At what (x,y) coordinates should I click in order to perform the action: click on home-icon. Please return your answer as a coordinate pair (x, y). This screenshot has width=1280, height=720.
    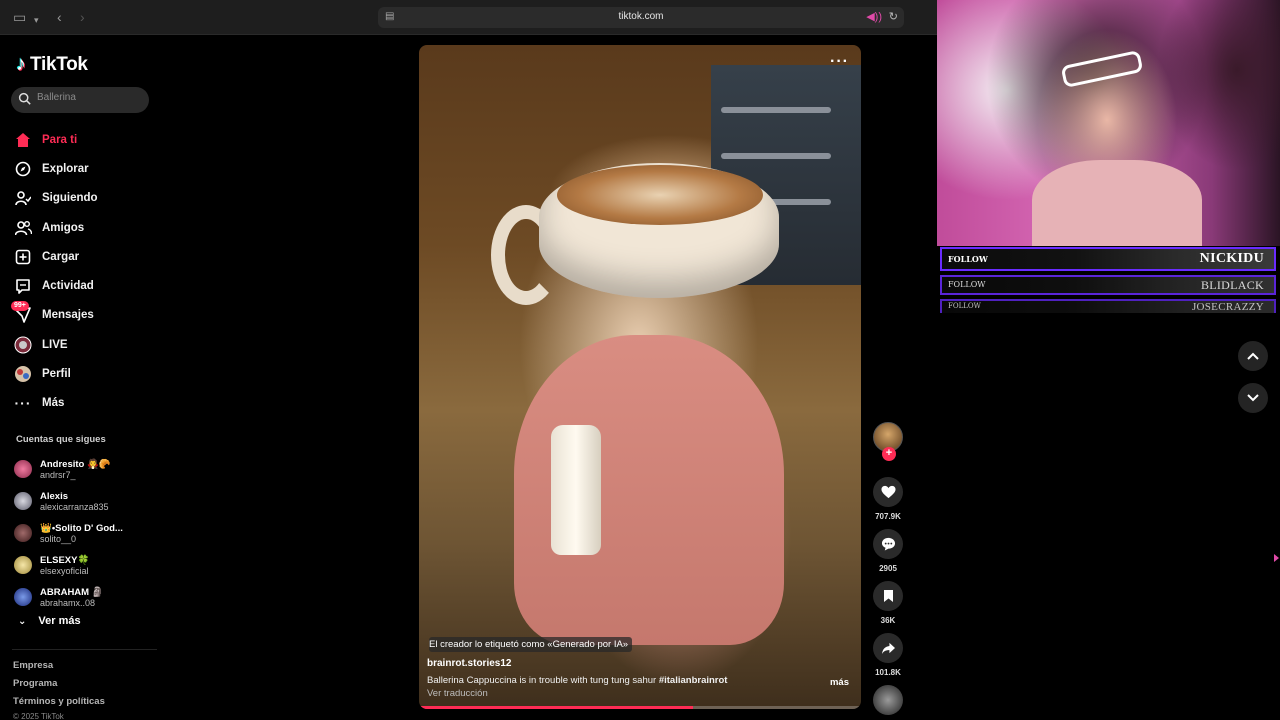
    Looking at the image, I should click on (23, 140).